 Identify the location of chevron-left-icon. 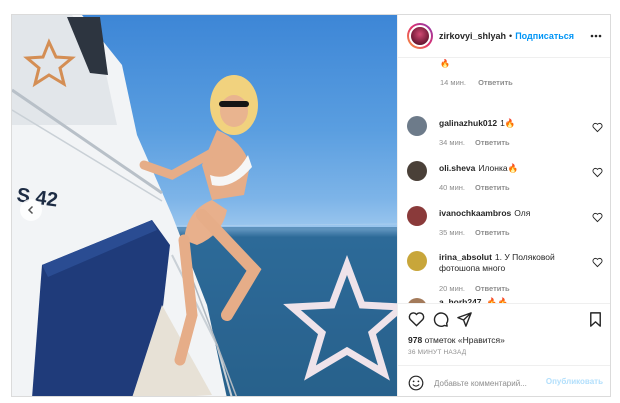
(30, 210).